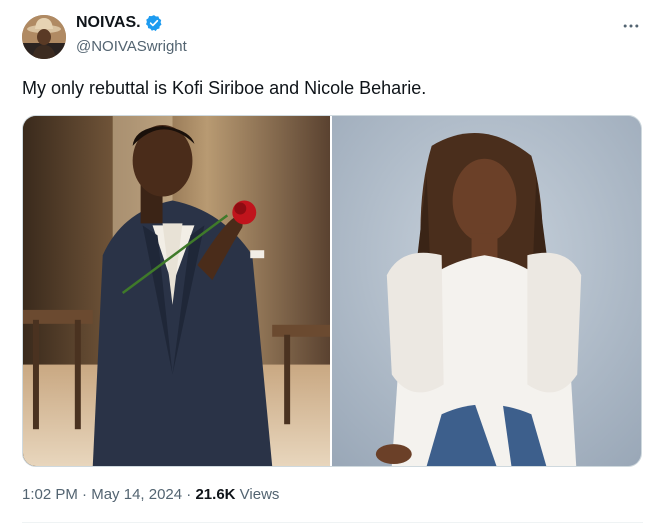 The width and height of the screenshot is (663, 529). Describe the element at coordinates (50, 494) in the screenshot. I see `tweet-time: 1:02 PM` at that location.